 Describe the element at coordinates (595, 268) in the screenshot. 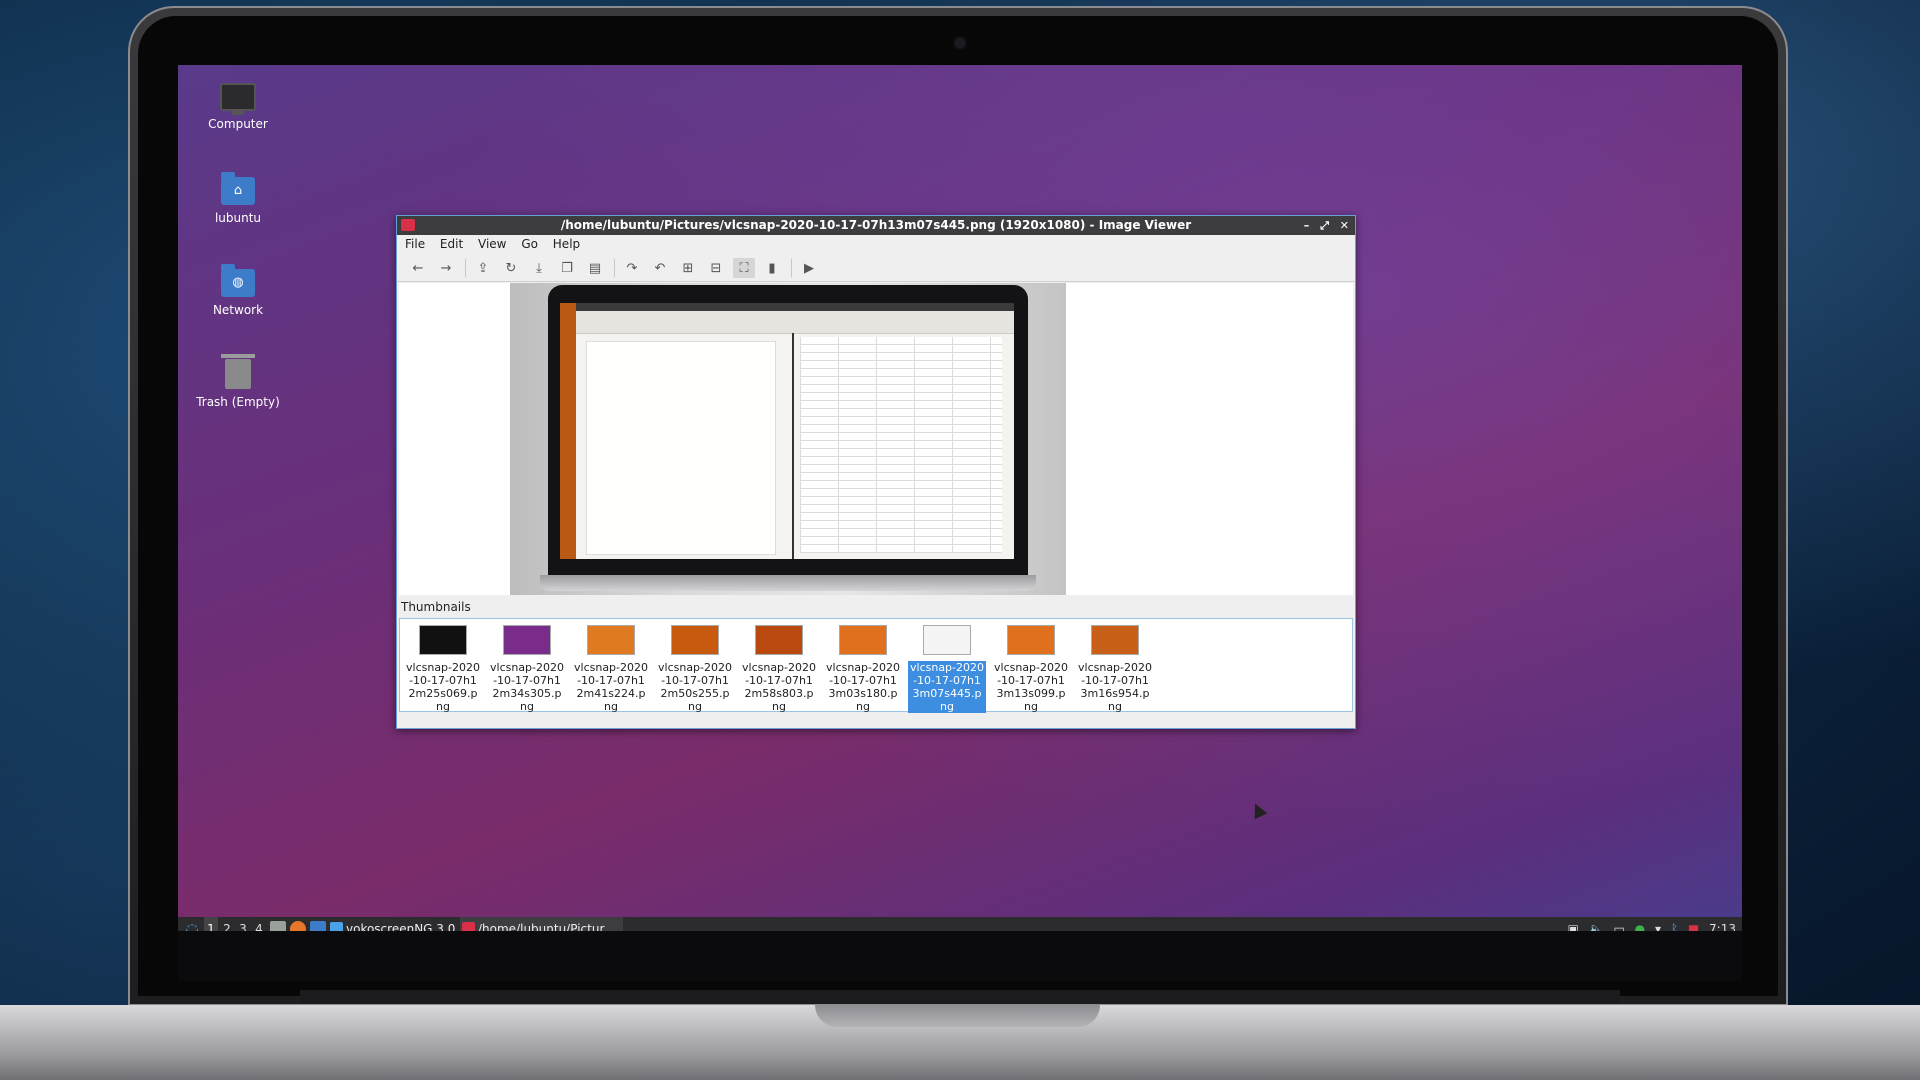

I see `paste-icon: ▤` at that location.